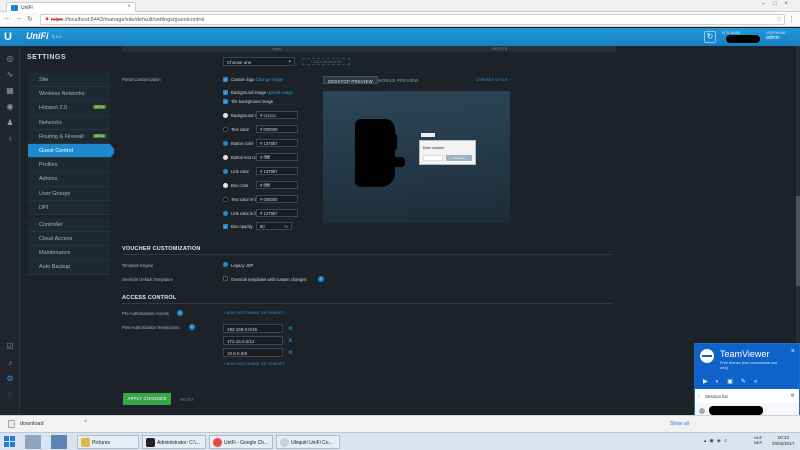 This screenshot has height=450, width=800. I want to click on link-color-in-box-swatch, so click(225, 213).